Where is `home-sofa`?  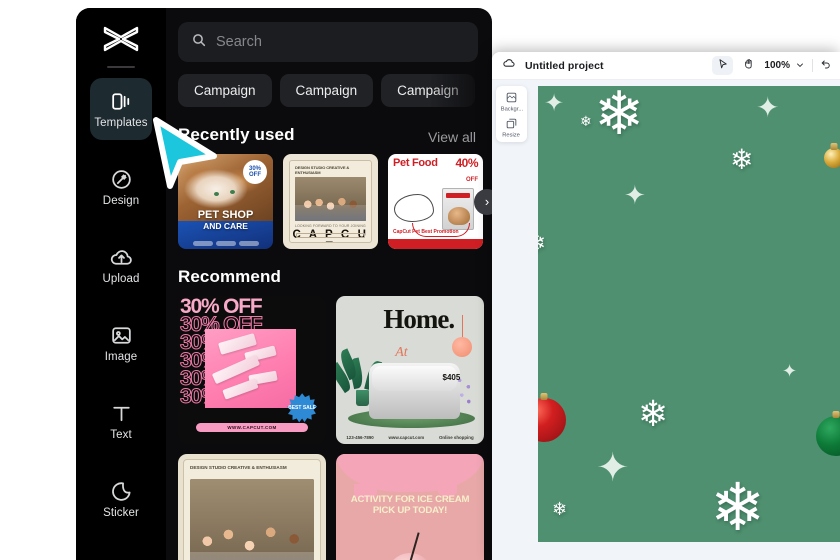
home-sofa is located at coordinates (414, 390).